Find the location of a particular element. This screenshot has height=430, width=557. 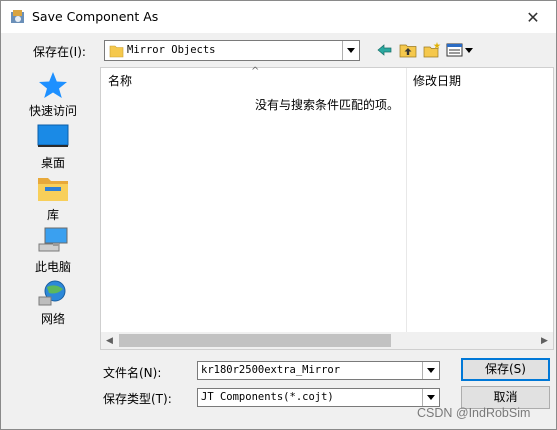

place-label: 快速访问 is located at coordinates (52, 111).